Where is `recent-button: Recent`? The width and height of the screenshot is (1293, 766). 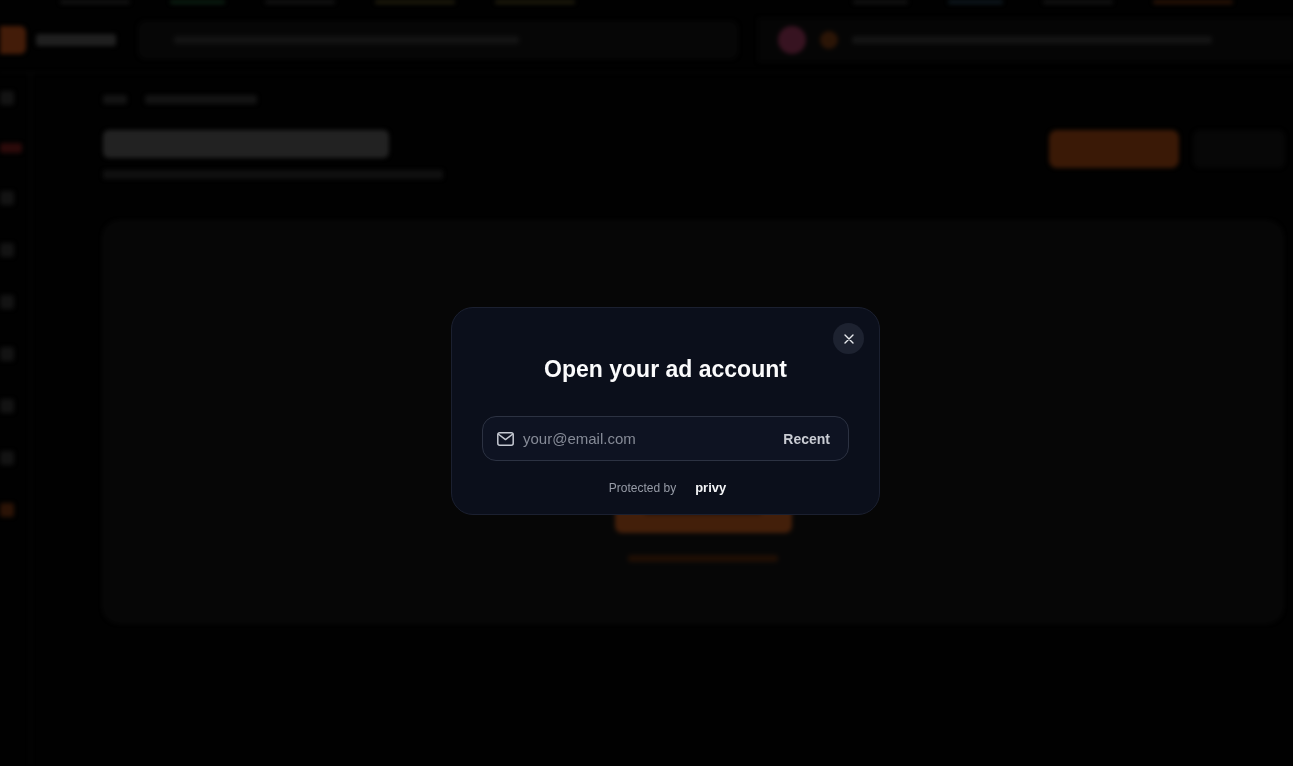
recent-button: Recent is located at coordinates (806, 438).